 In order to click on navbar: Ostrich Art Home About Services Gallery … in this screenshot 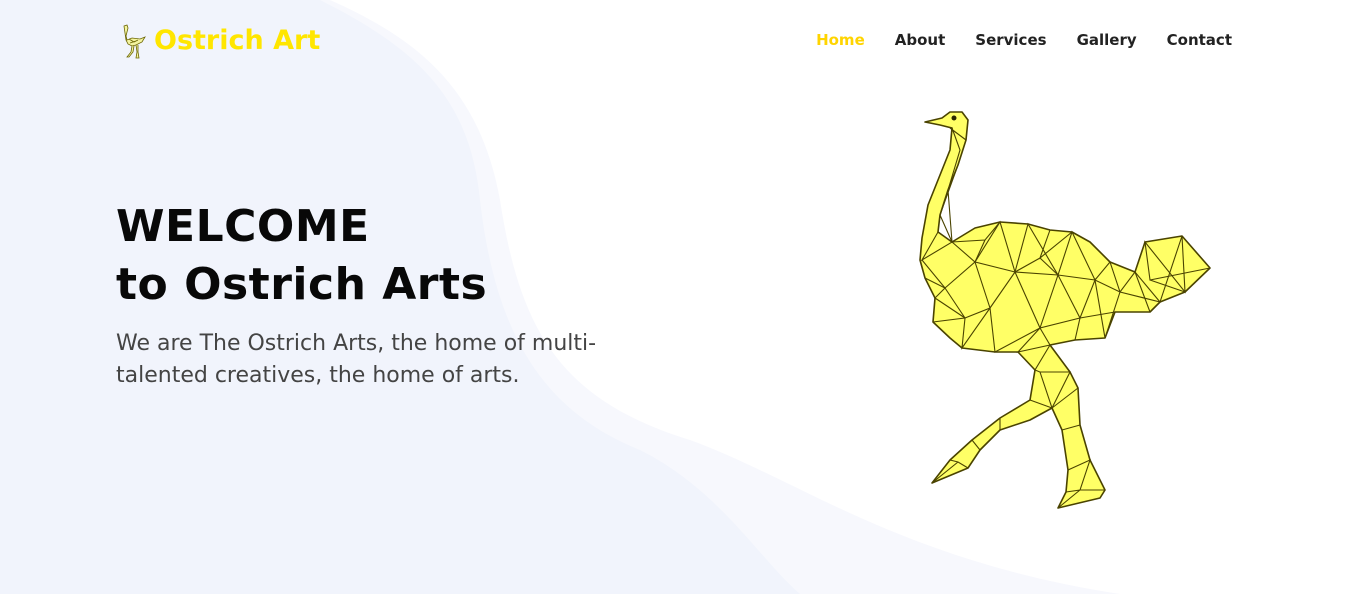, I will do `click(674, 40)`.